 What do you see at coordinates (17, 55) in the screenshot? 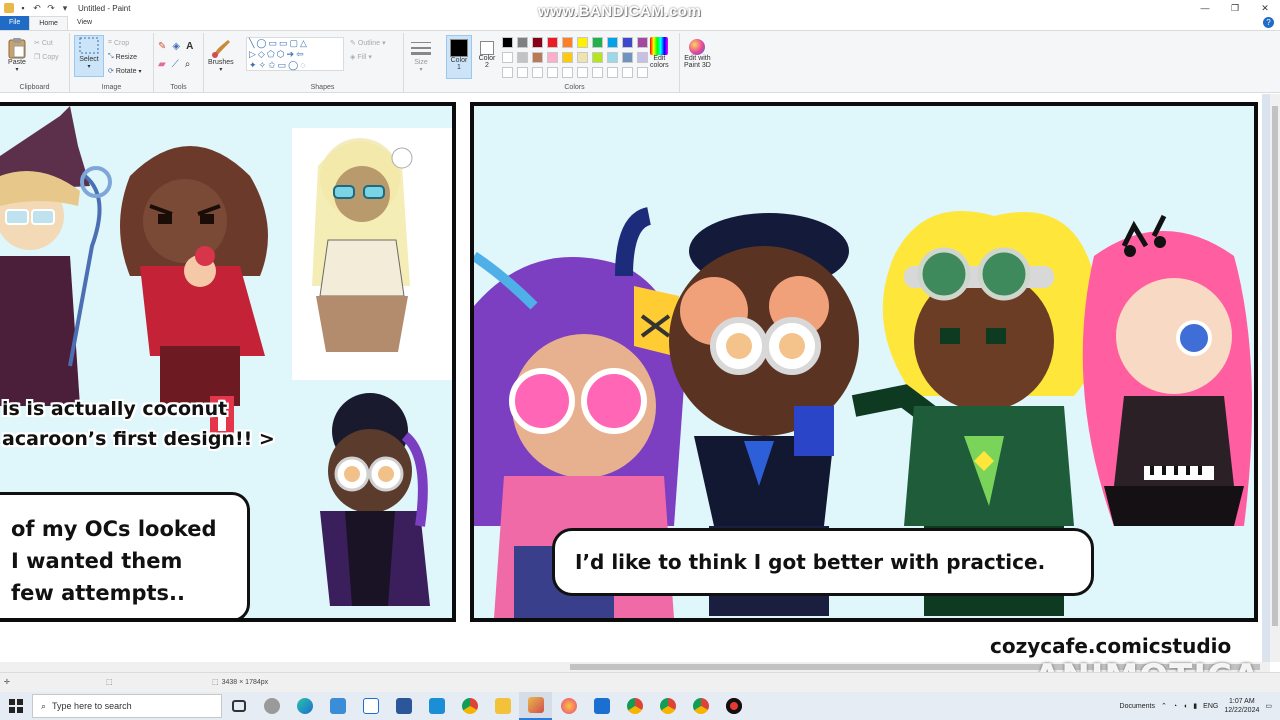
I see `paste-button: Paste ▾` at bounding box center [17, 55].